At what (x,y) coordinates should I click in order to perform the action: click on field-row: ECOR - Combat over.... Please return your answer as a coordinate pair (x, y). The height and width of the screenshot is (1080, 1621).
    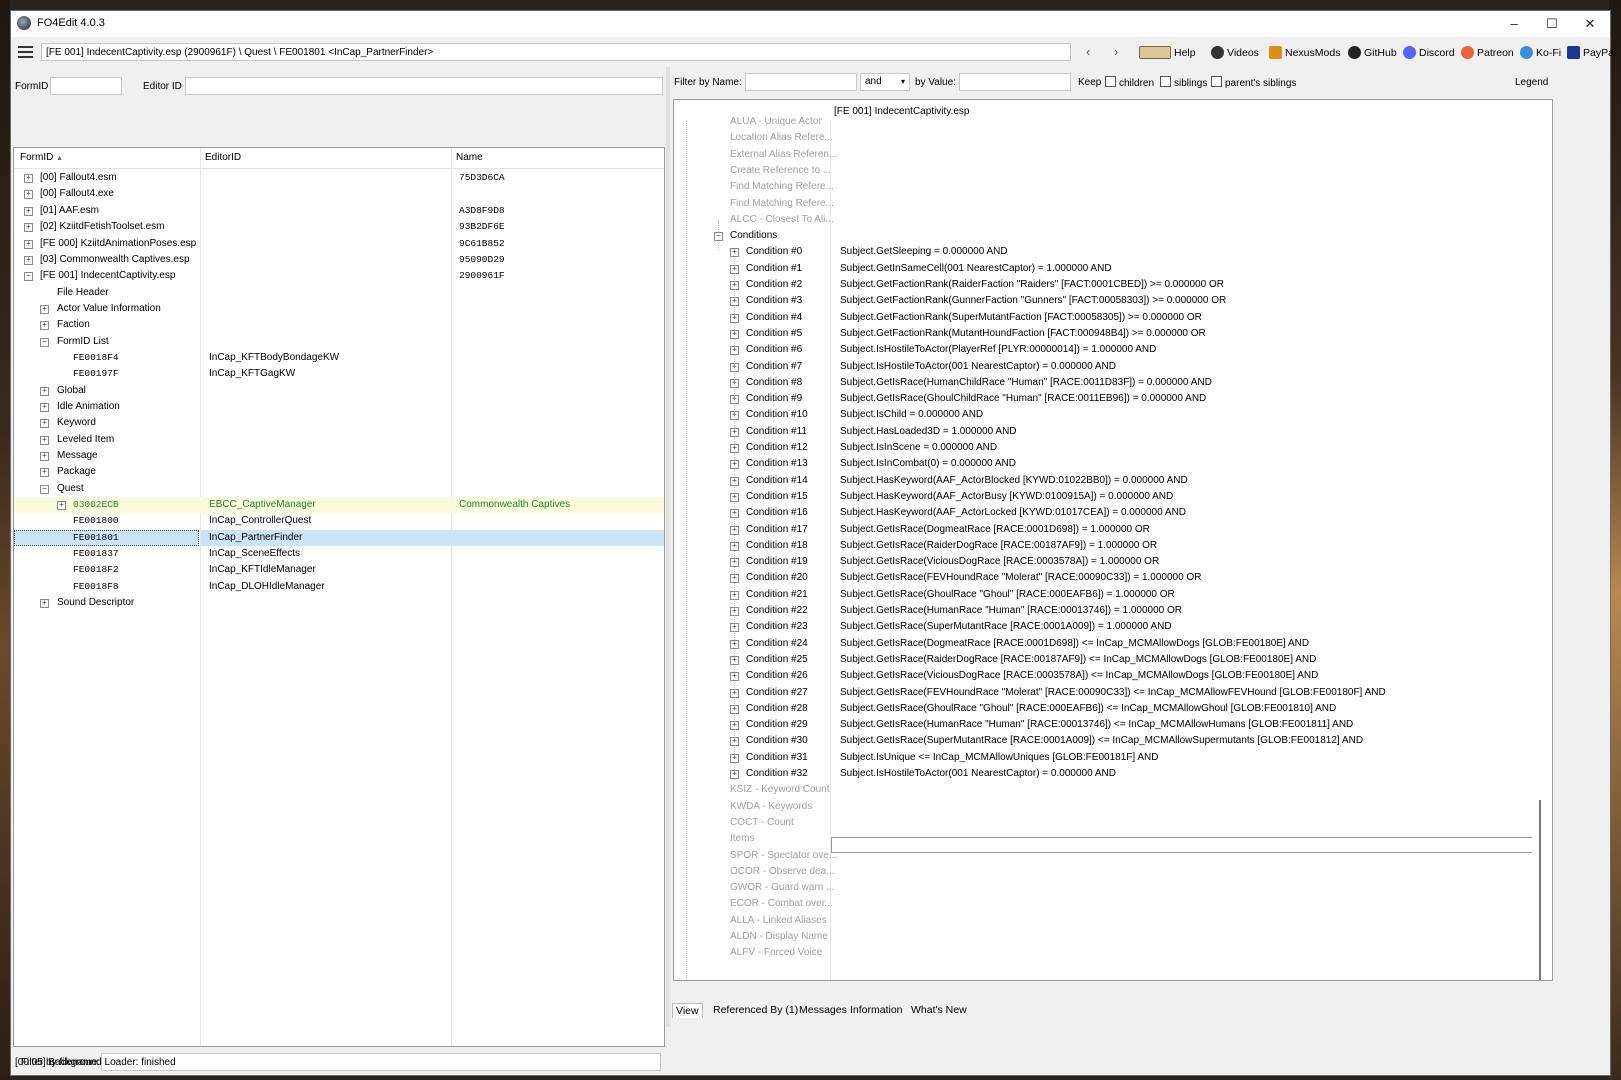
    Looking at the image, I should click on (1113, 904).